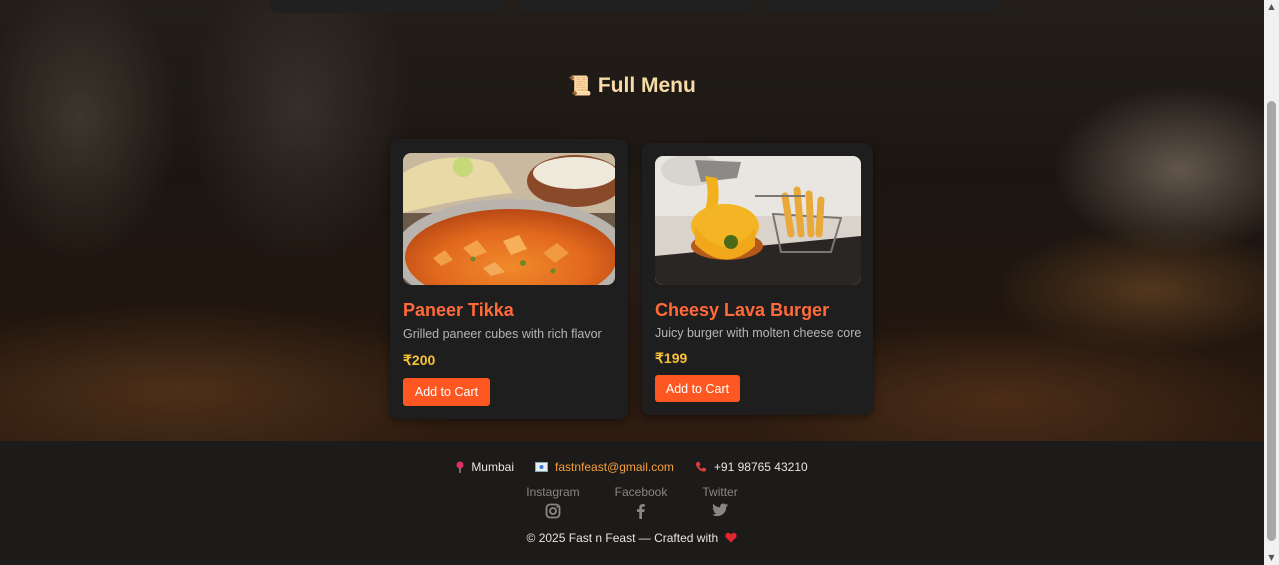  What do you see at coordinates (671, 358) in the screenshot?
I see `menu-item-price: ₹199` at bounding box center [671, 358].